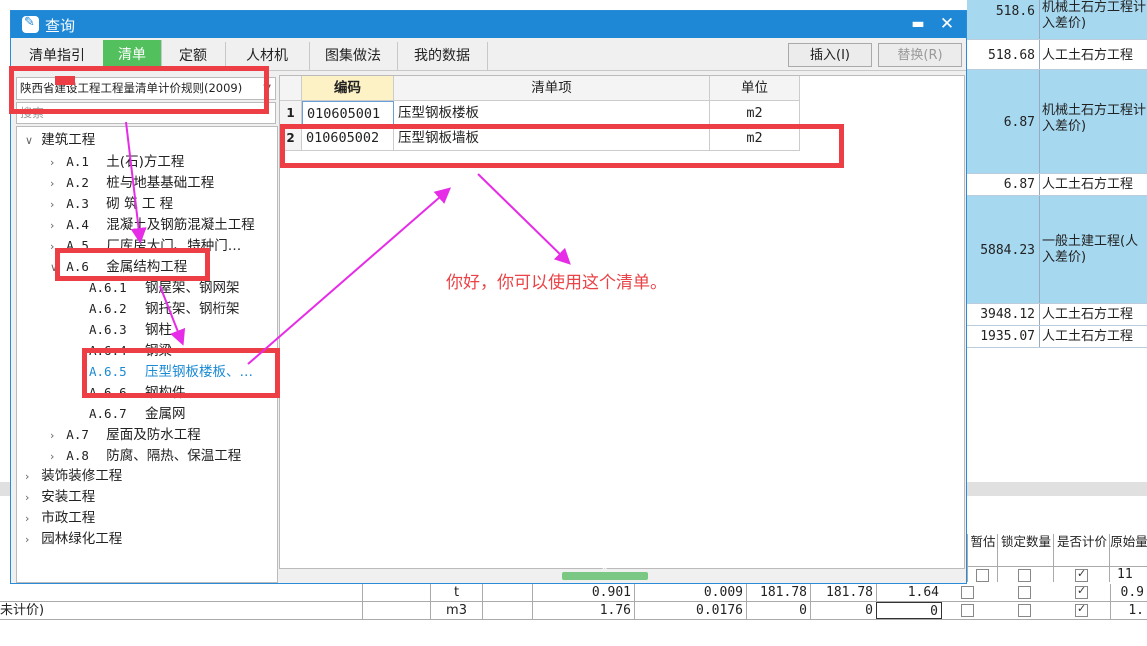 The height and width of the screenshot is (646, 1147). What do you see at coordinates (755, 113) in the screenshot?
I see `table-cell-unit: m2` at bounding box center [755, 113].